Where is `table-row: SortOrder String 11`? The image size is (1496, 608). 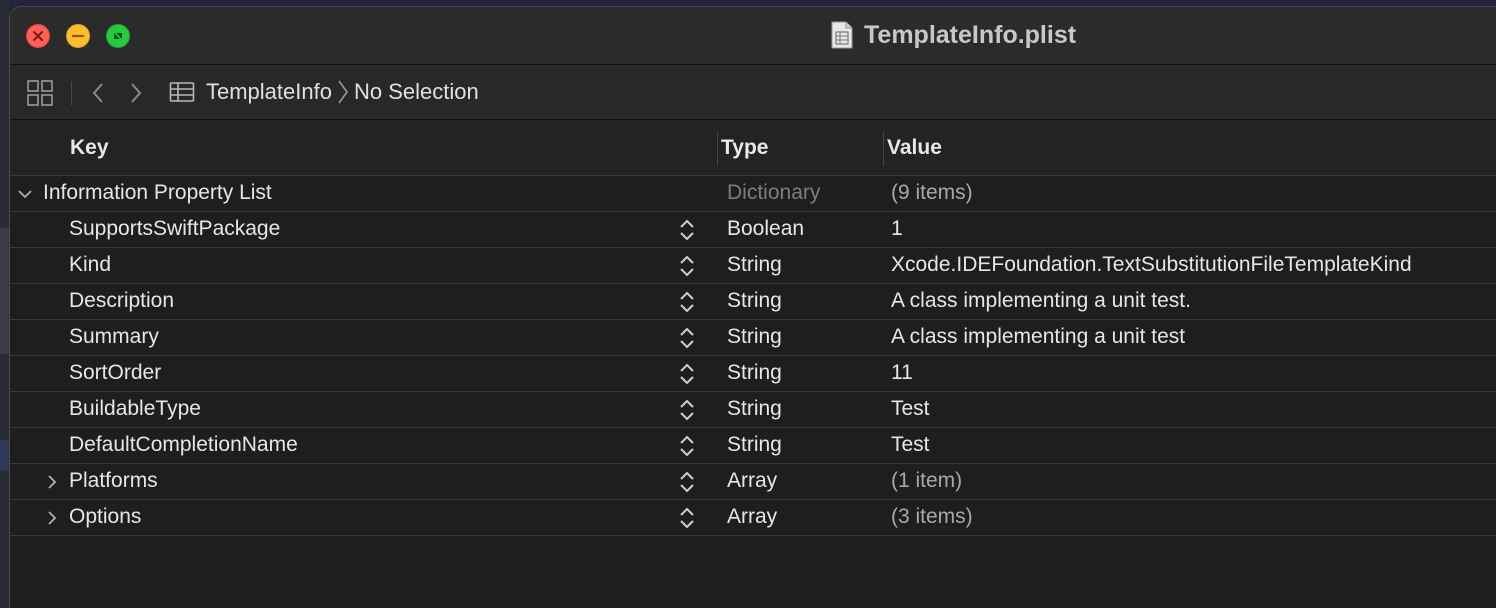
table-row: SortOrder String 11 is located at coordinates (753, 374).